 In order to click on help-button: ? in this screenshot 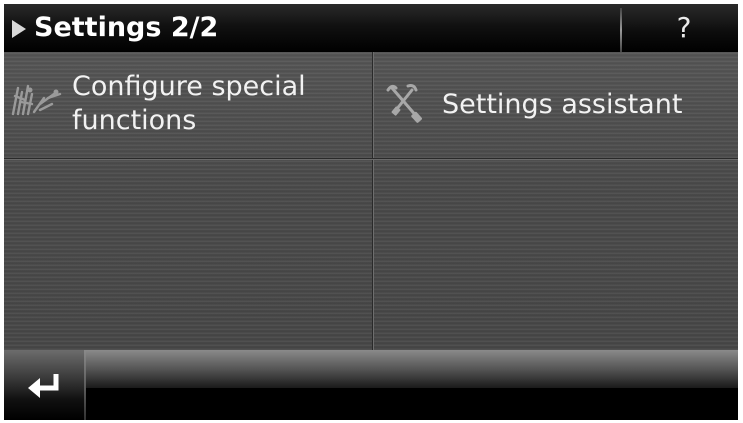, I will do `click(680, 28)`.